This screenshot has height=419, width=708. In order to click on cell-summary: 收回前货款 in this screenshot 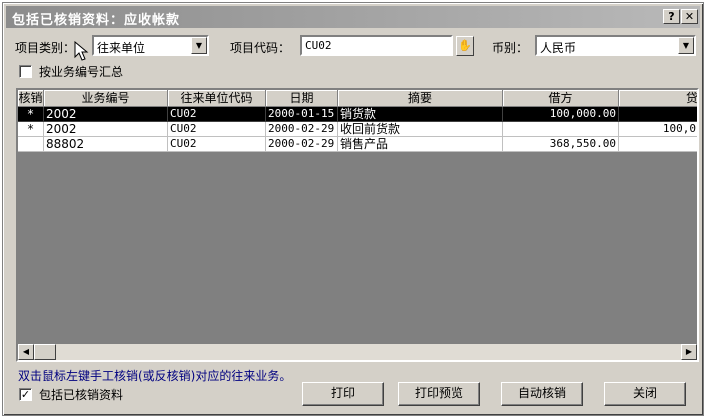, I will do `click(420, 129)`.